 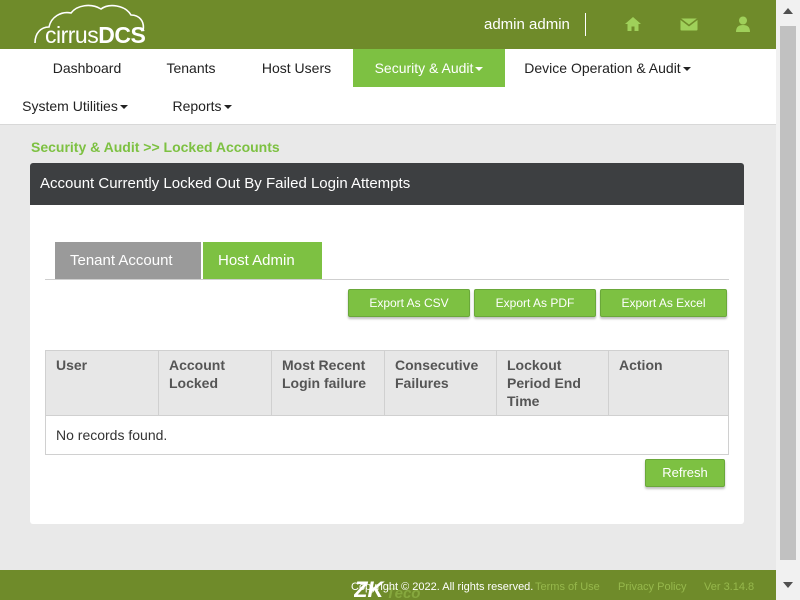 What do you see at coordinates (641, 365) in the screenshot?
I see `column-header-action: Action` at bounding box center [641, 365].